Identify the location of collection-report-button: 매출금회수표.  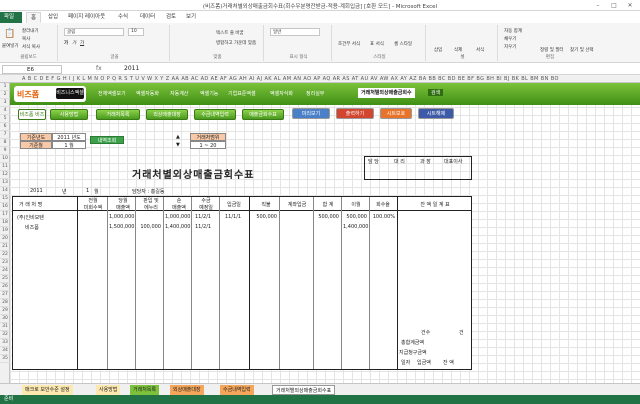
(263, 114).